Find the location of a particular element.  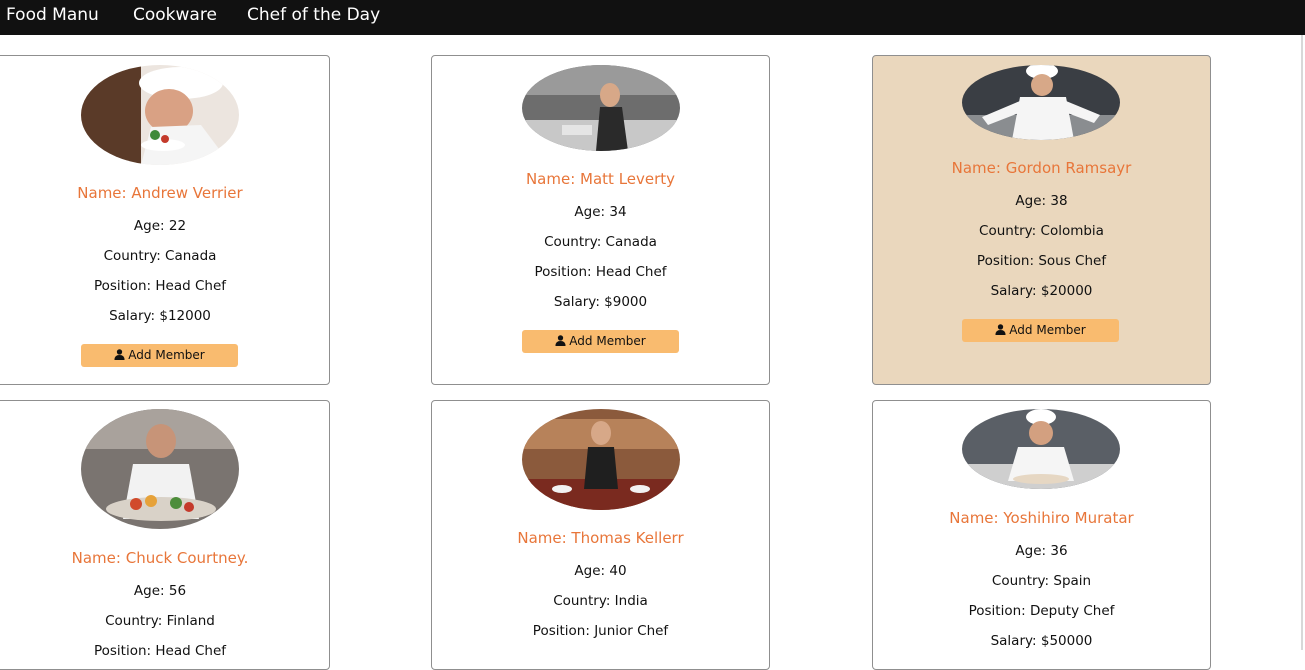

chef-age: Age: 36 is located at coordinates (1041, 551).